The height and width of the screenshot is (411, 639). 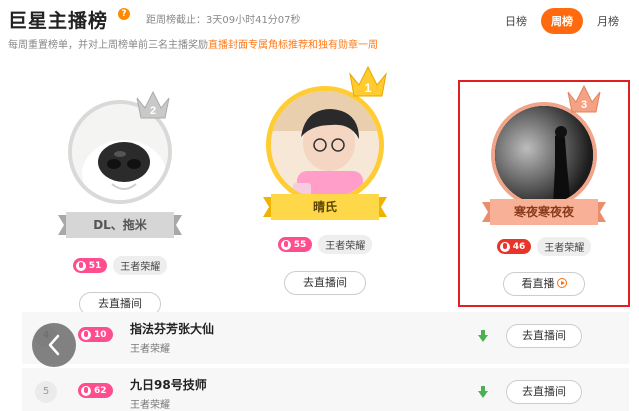 I want to click on anchor-meta: 46 王者荣耀, so click(x=544, y=246).